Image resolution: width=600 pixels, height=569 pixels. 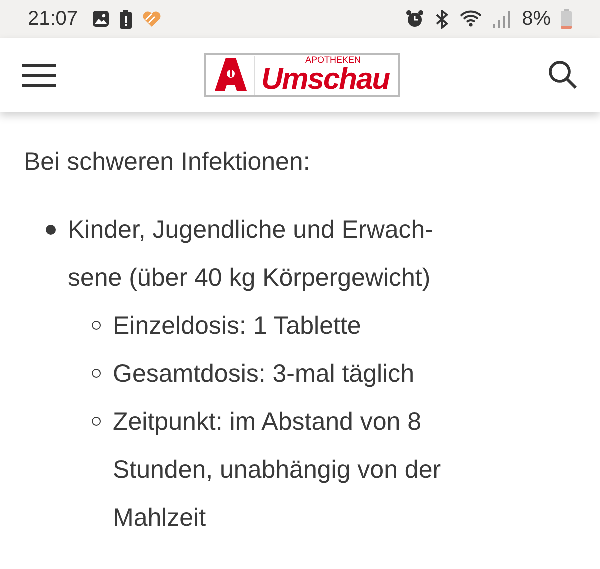 I want to click on battery-percentage: 8%, so click(x=536, y=19).